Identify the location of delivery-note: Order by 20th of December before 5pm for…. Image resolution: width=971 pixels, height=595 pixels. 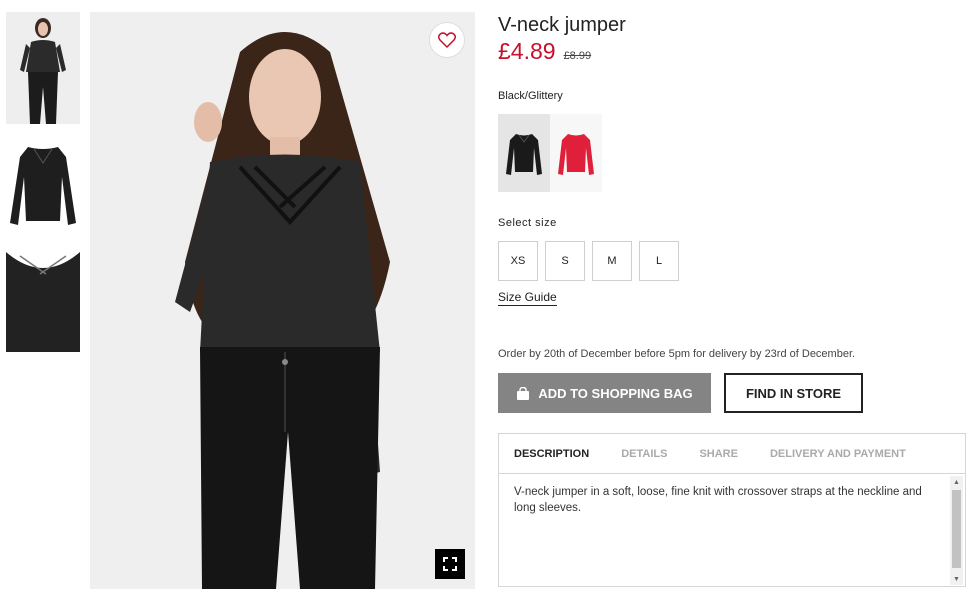
(677, 354).